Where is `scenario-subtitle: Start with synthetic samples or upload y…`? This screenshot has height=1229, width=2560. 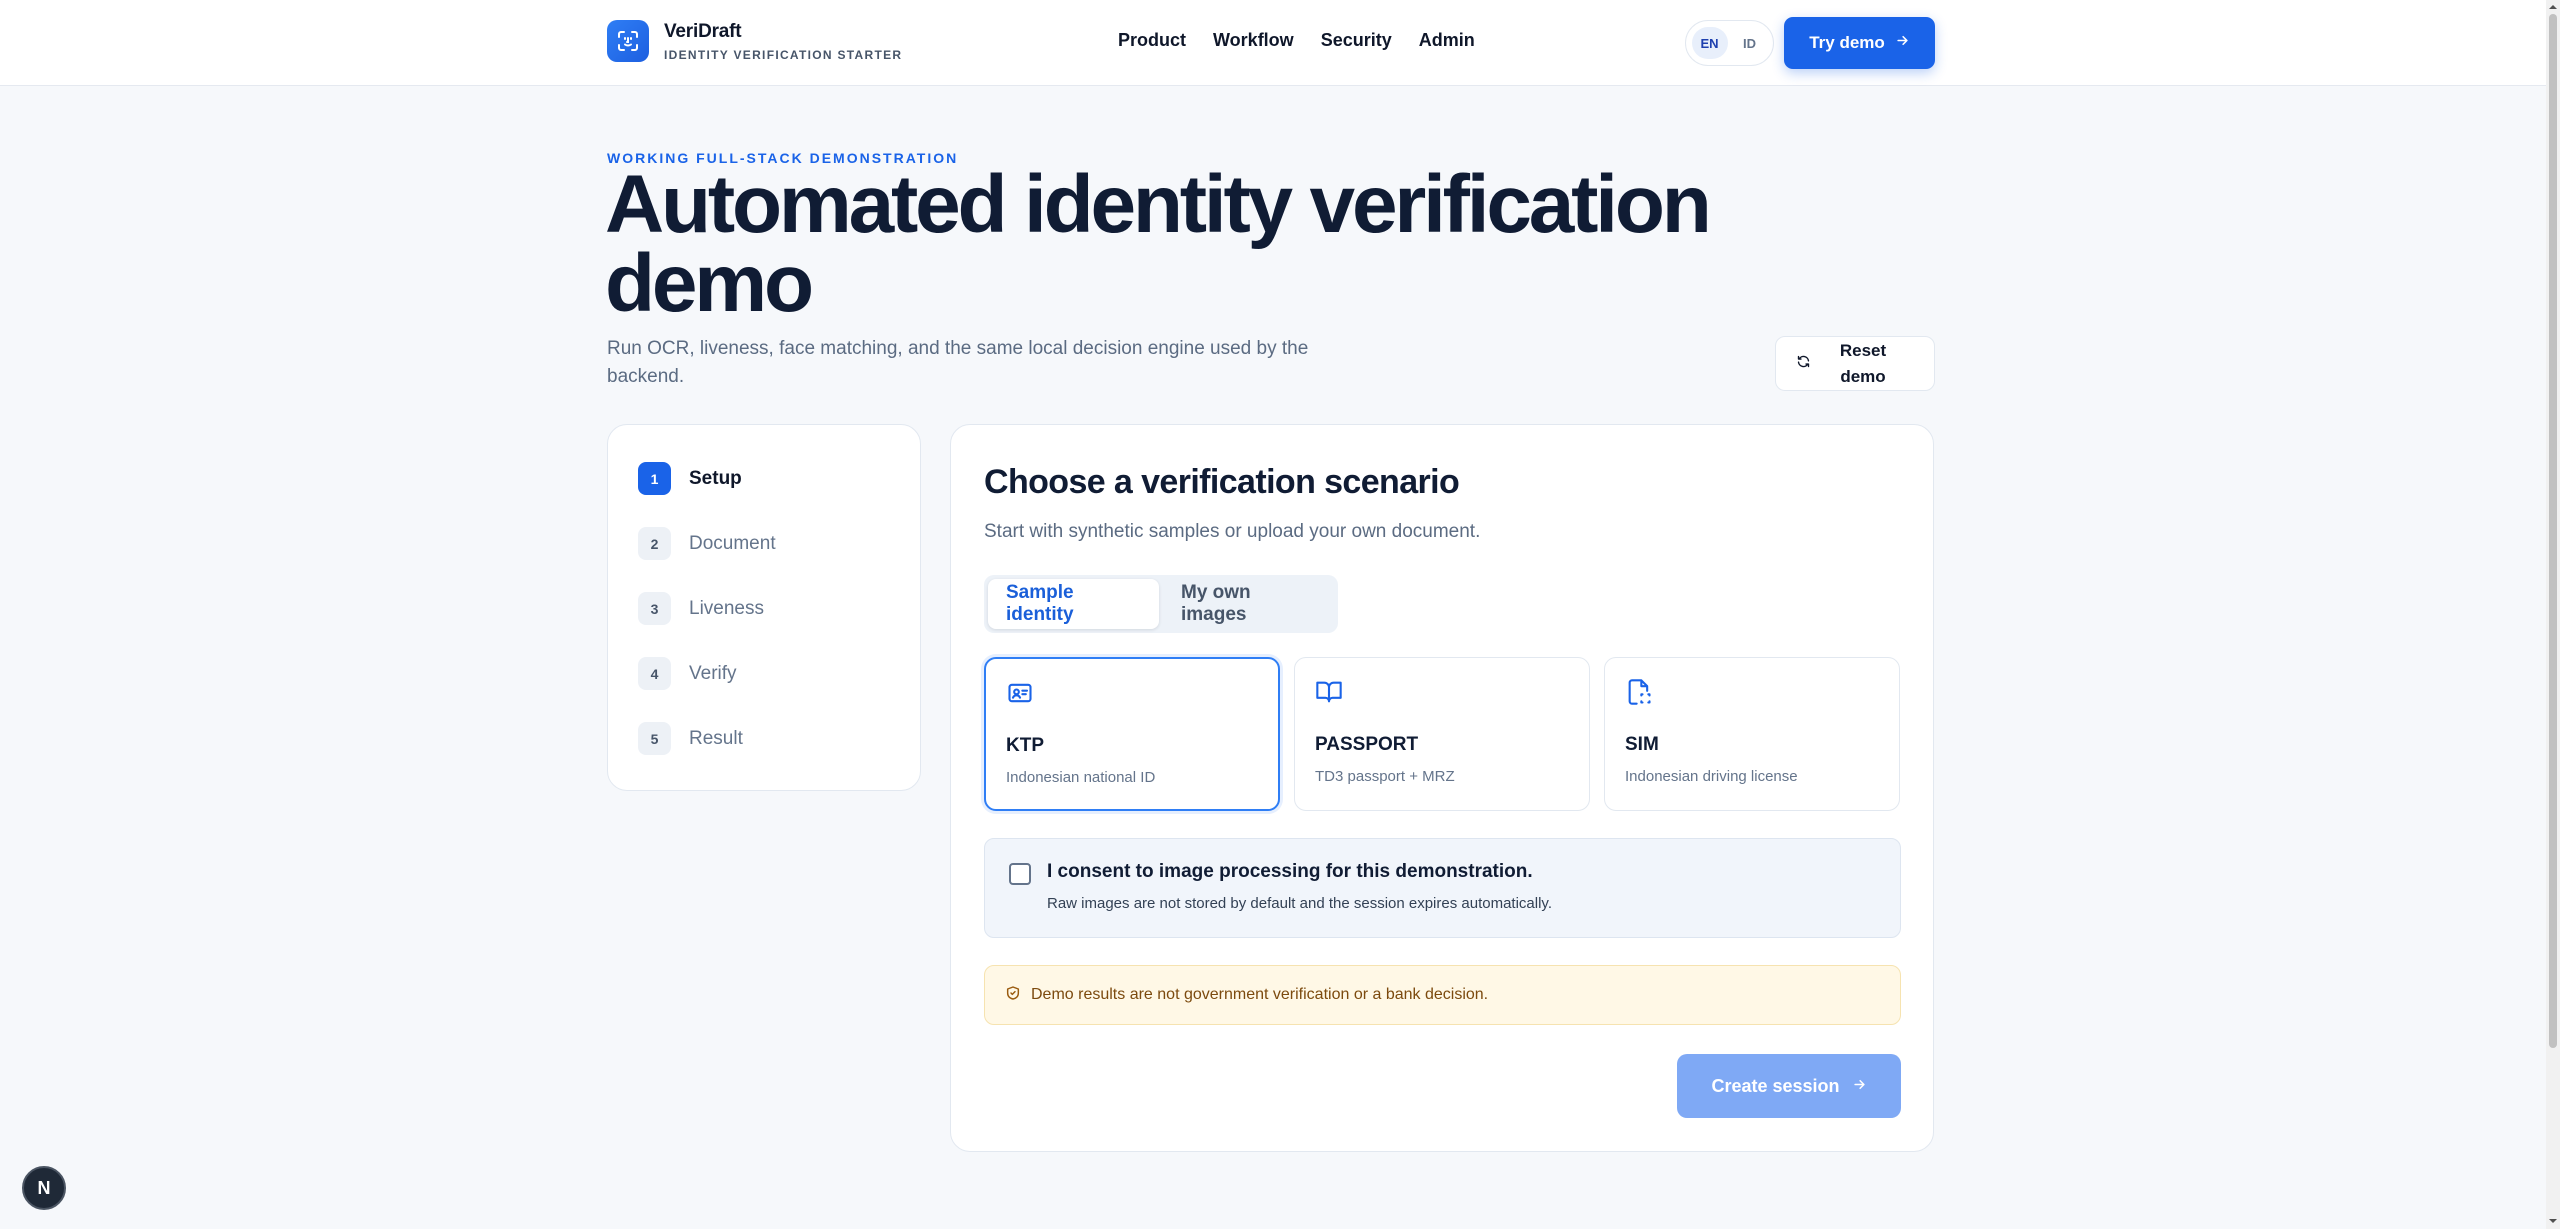 scenario-subtitle: Start with synthetic samples or upload y… is located at coordinates (1232, 531).